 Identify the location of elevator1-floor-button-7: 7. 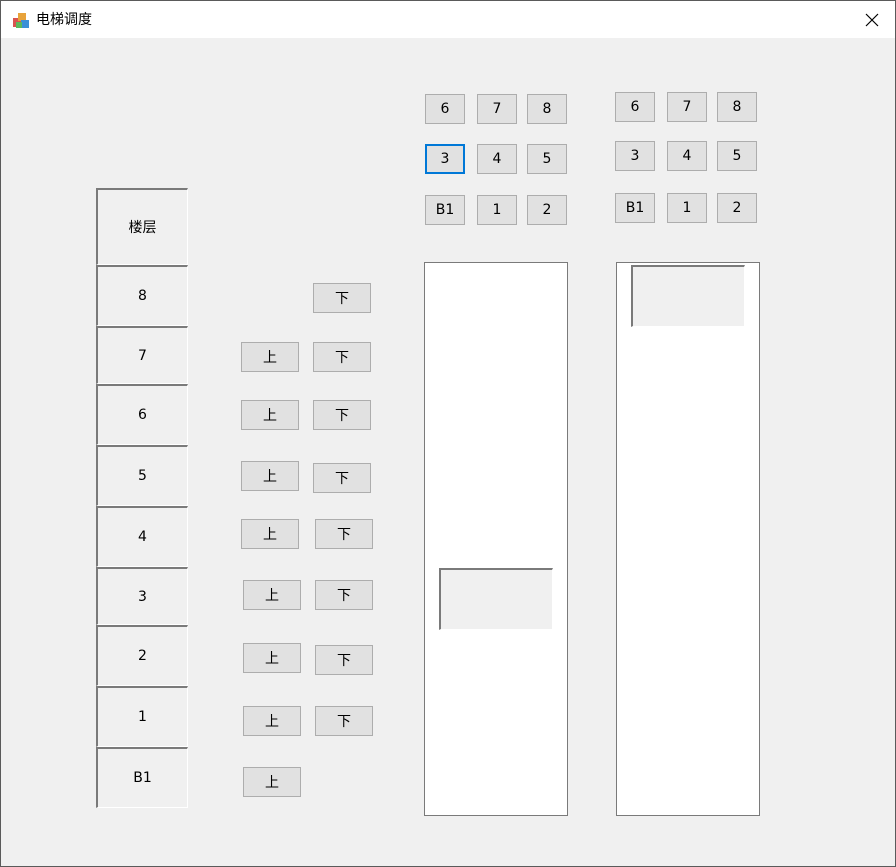
(497, 109).